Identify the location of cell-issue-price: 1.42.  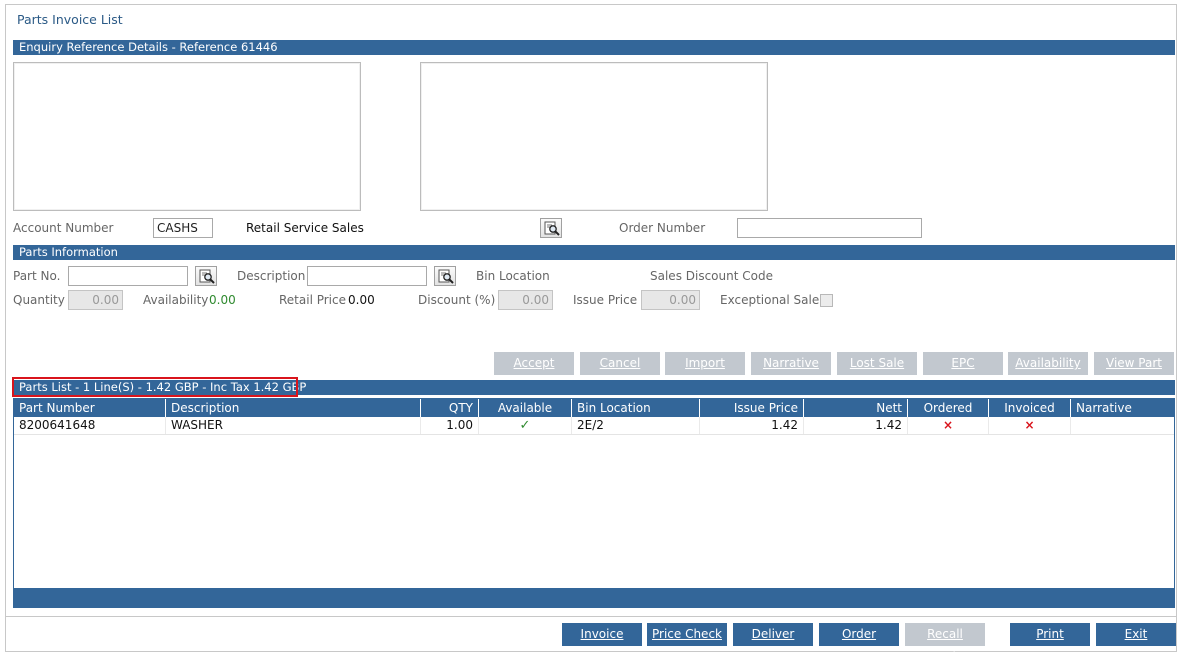
(752, 425).